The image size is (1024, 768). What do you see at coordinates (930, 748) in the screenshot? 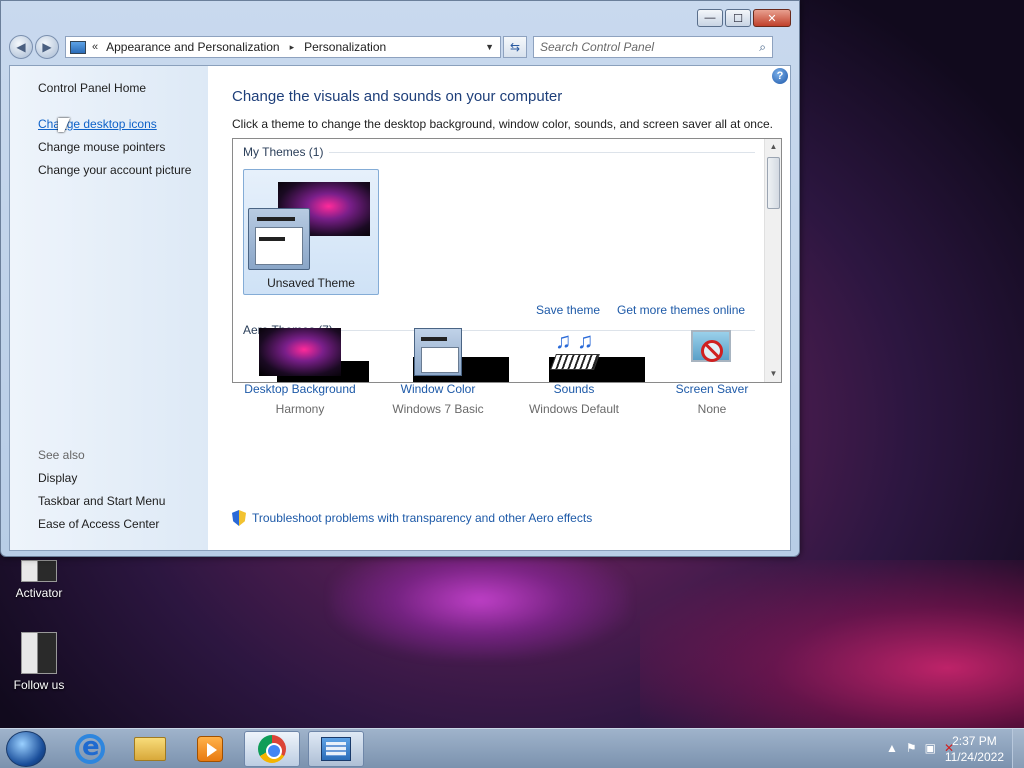
I see `network-icon: ▣` at bounding box center [930, 748].